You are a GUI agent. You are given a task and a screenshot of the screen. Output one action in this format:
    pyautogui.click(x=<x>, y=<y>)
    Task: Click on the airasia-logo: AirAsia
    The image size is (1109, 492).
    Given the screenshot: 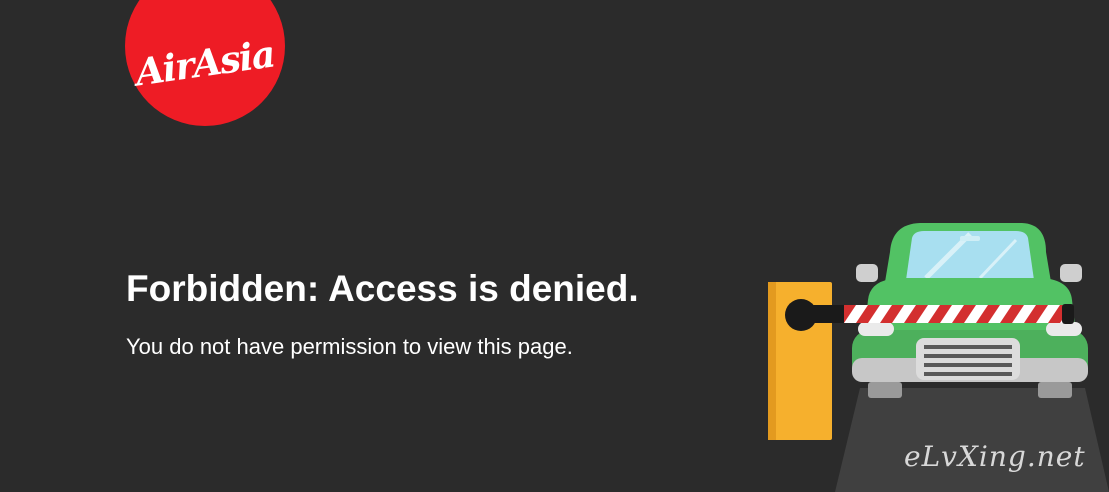 What is the action you would take?
    pyautogui.click(x=205, y=63)
    